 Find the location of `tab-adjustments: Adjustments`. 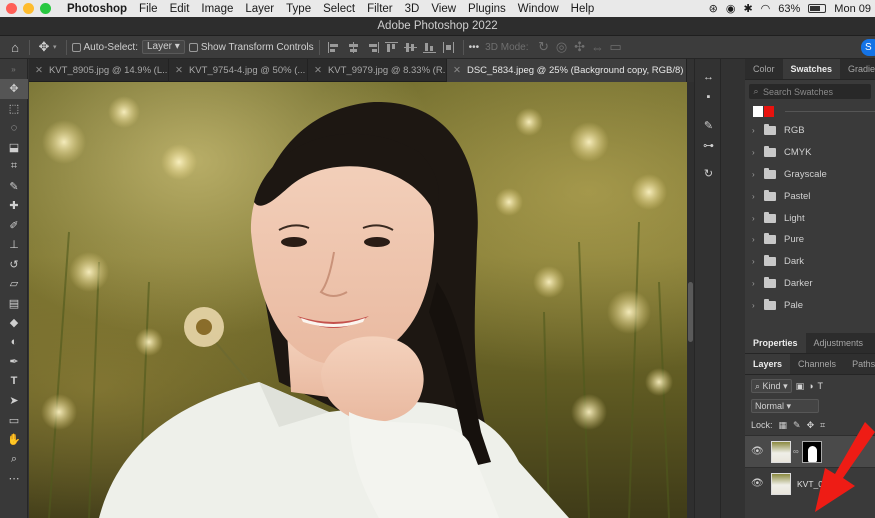

tab-adjustments: Adjustments is located at coordinates (839, 343).